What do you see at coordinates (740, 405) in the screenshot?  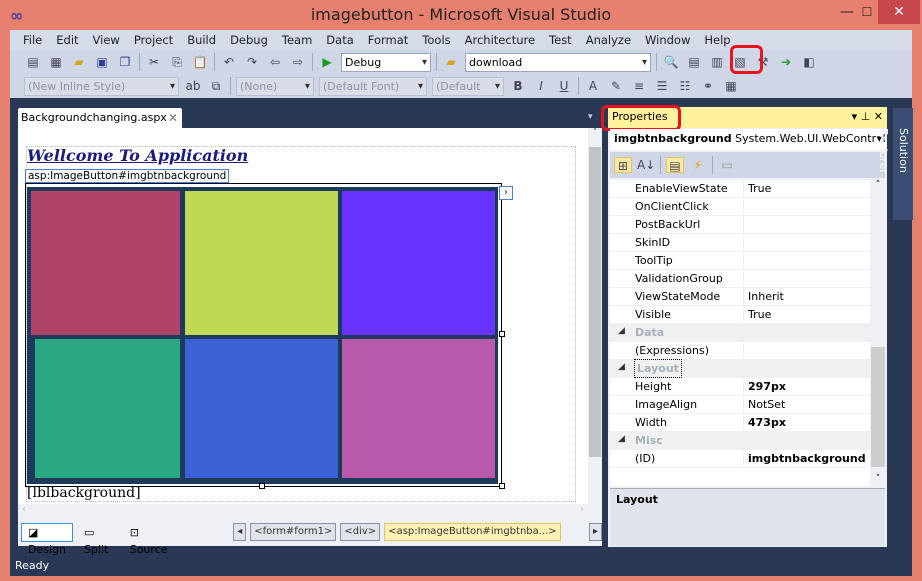 I see `property-row: ImageAlign NotSet` at bounding box center [740, 405].